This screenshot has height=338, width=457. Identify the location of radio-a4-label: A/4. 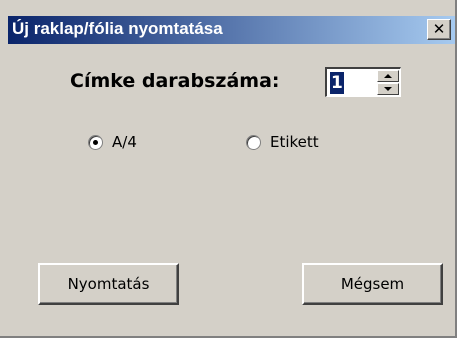
(124, 142).